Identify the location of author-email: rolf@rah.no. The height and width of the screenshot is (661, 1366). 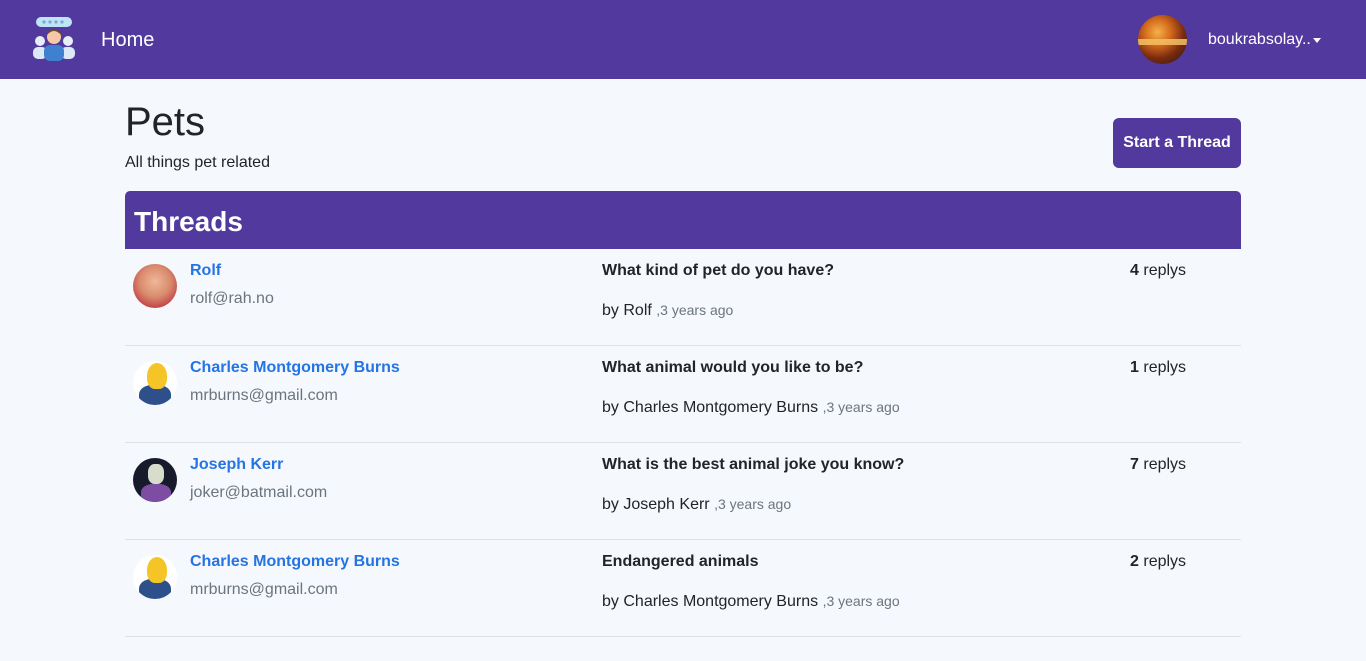
(232, 298).